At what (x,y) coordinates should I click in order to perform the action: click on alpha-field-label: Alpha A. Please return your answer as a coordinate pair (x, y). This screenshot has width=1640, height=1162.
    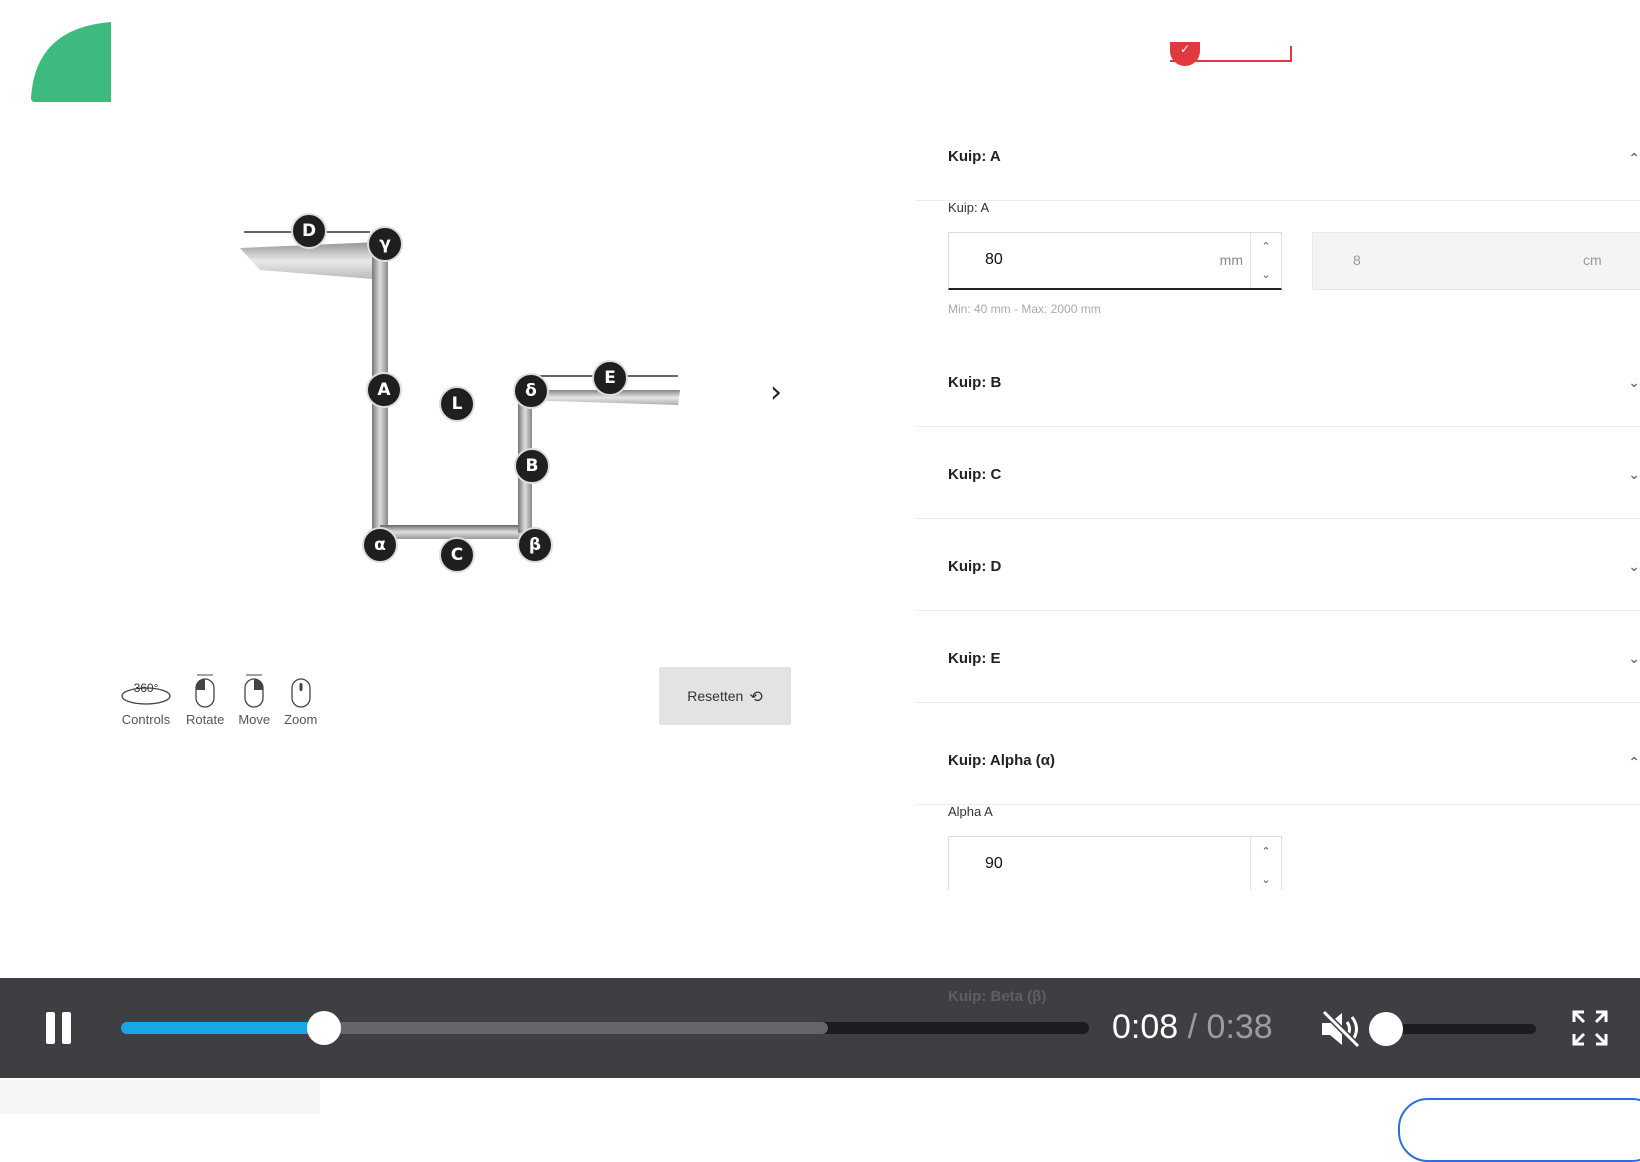
    Looking at the image, I should click on (970, 811).